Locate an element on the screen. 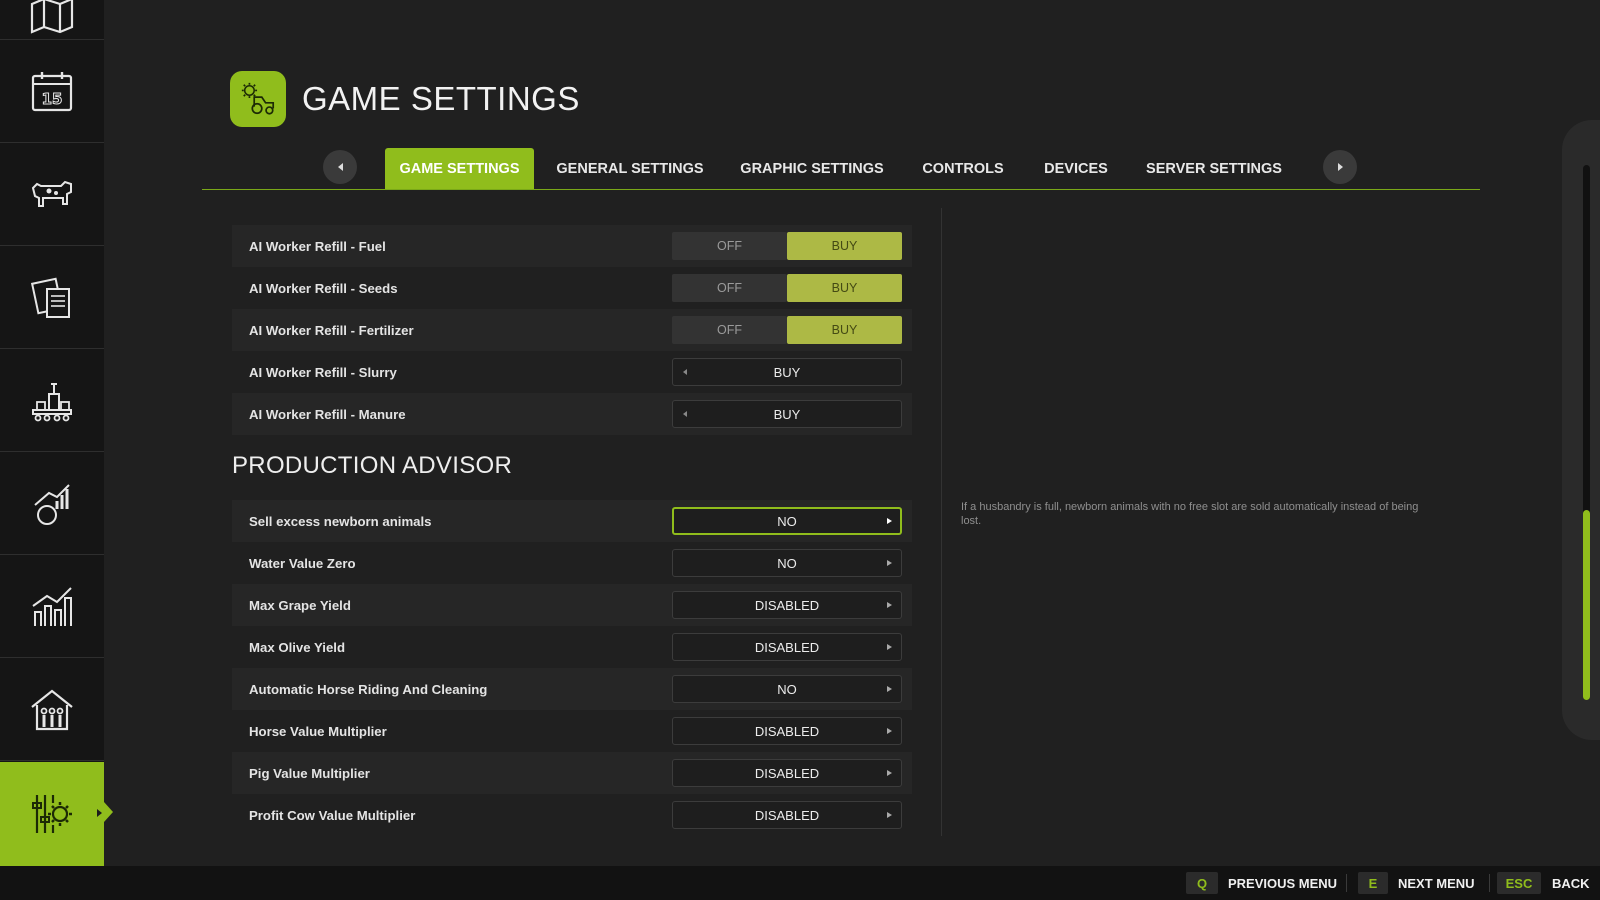 Image resolution: width=1600 pixels, height=900 pixels. scrollbar-thumb is located at coordinates (1586, 605).